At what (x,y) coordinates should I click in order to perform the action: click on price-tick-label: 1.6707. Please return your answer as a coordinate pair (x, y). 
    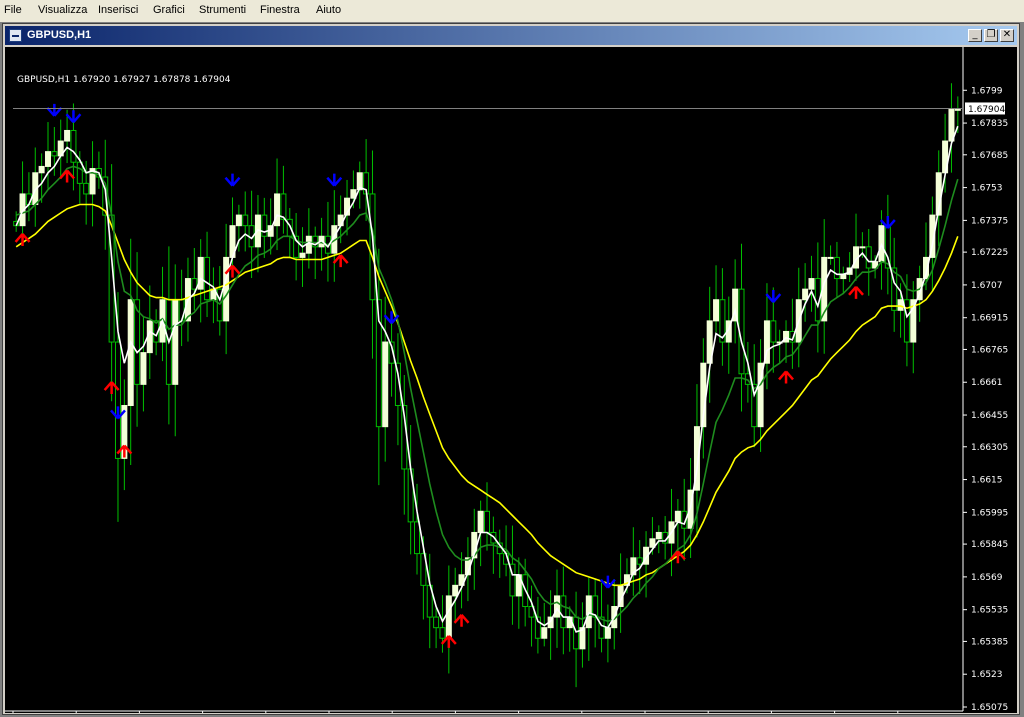
    Looking at the image, I should click on (987, 286).